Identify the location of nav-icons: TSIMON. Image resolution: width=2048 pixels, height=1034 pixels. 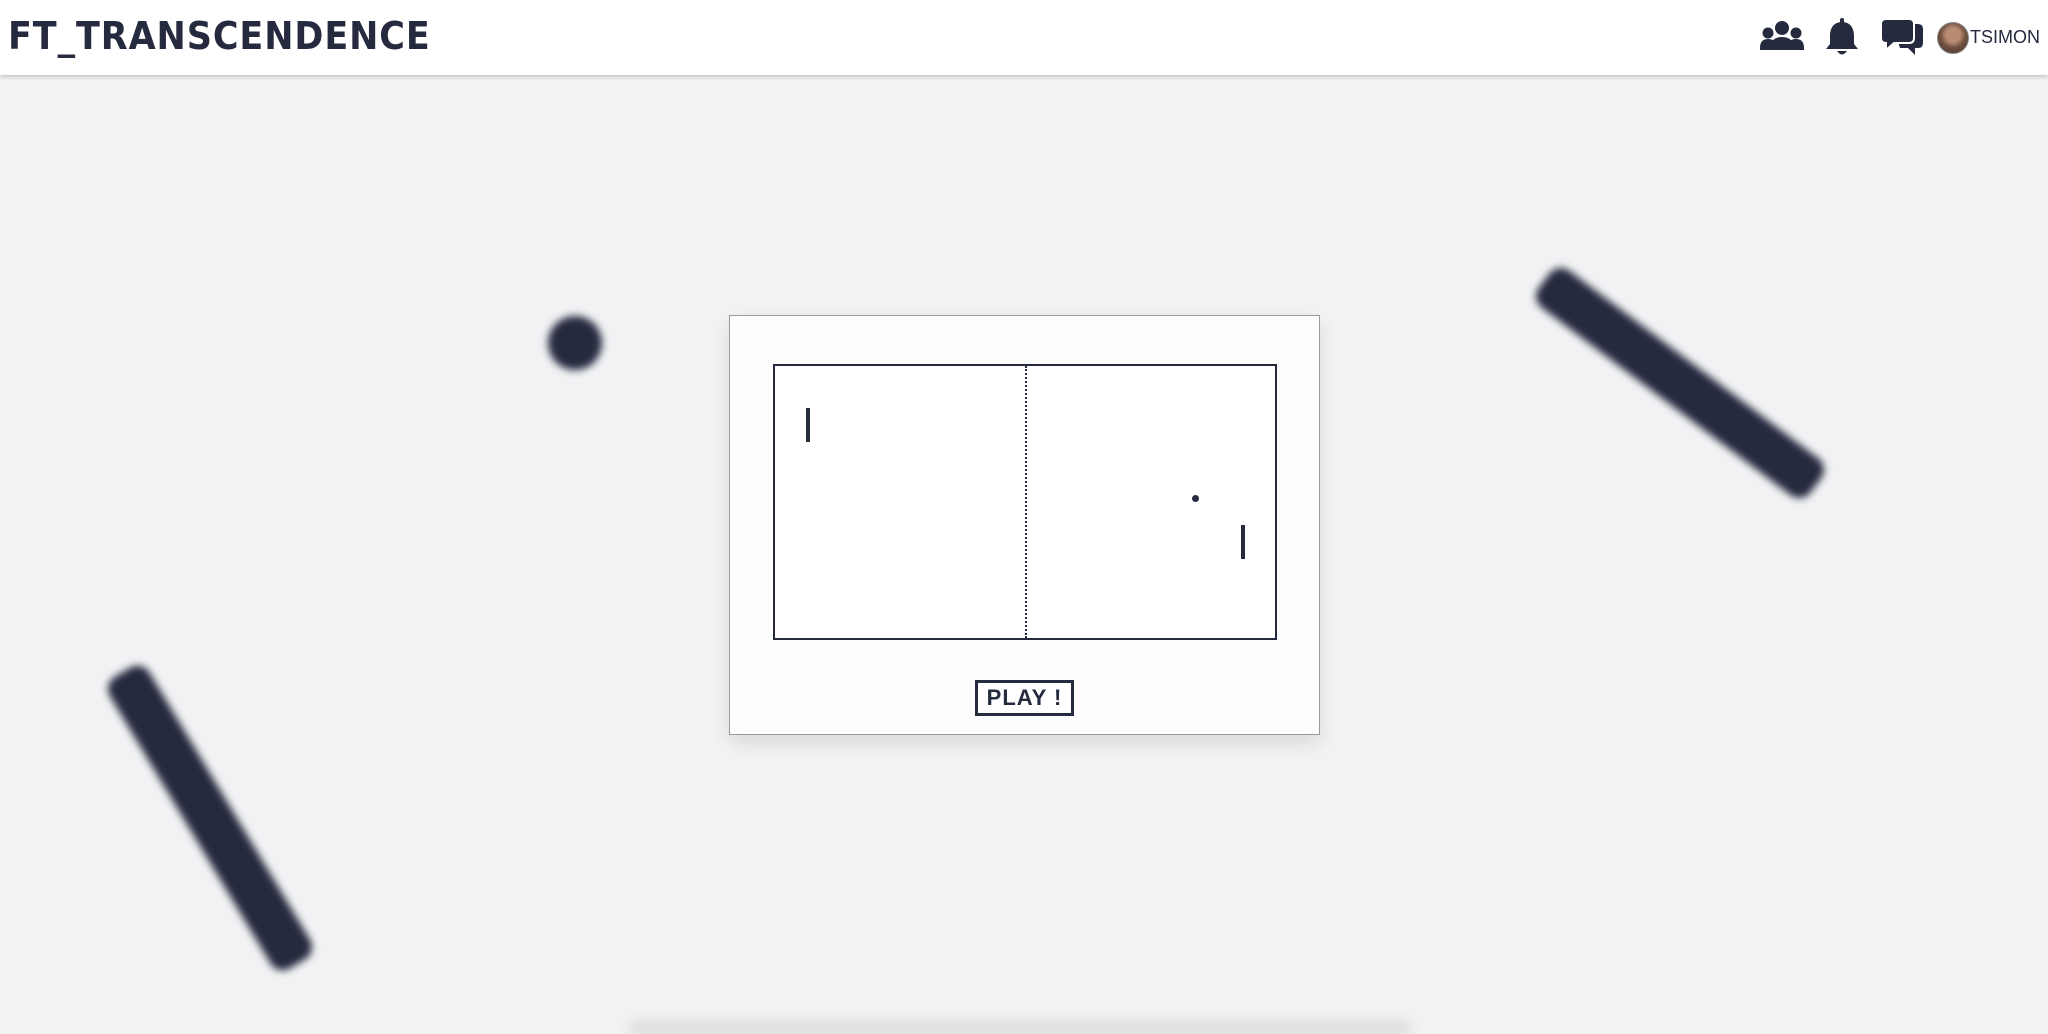
(1892, 37).